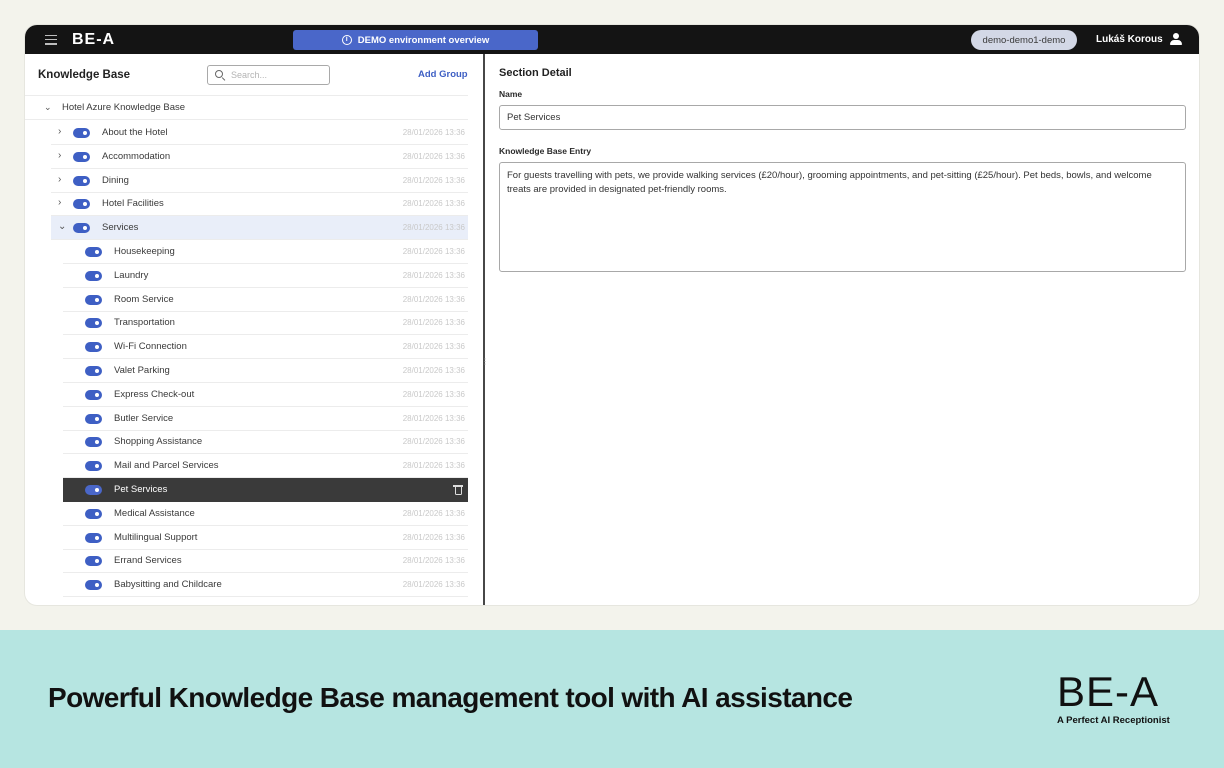 The width and height of the screenshot is (1224, 768). What do you see at coordinates (1108, 691) in the screenshot?
I see `brand-logo: BE-A` at bounding box center [1108, 691].